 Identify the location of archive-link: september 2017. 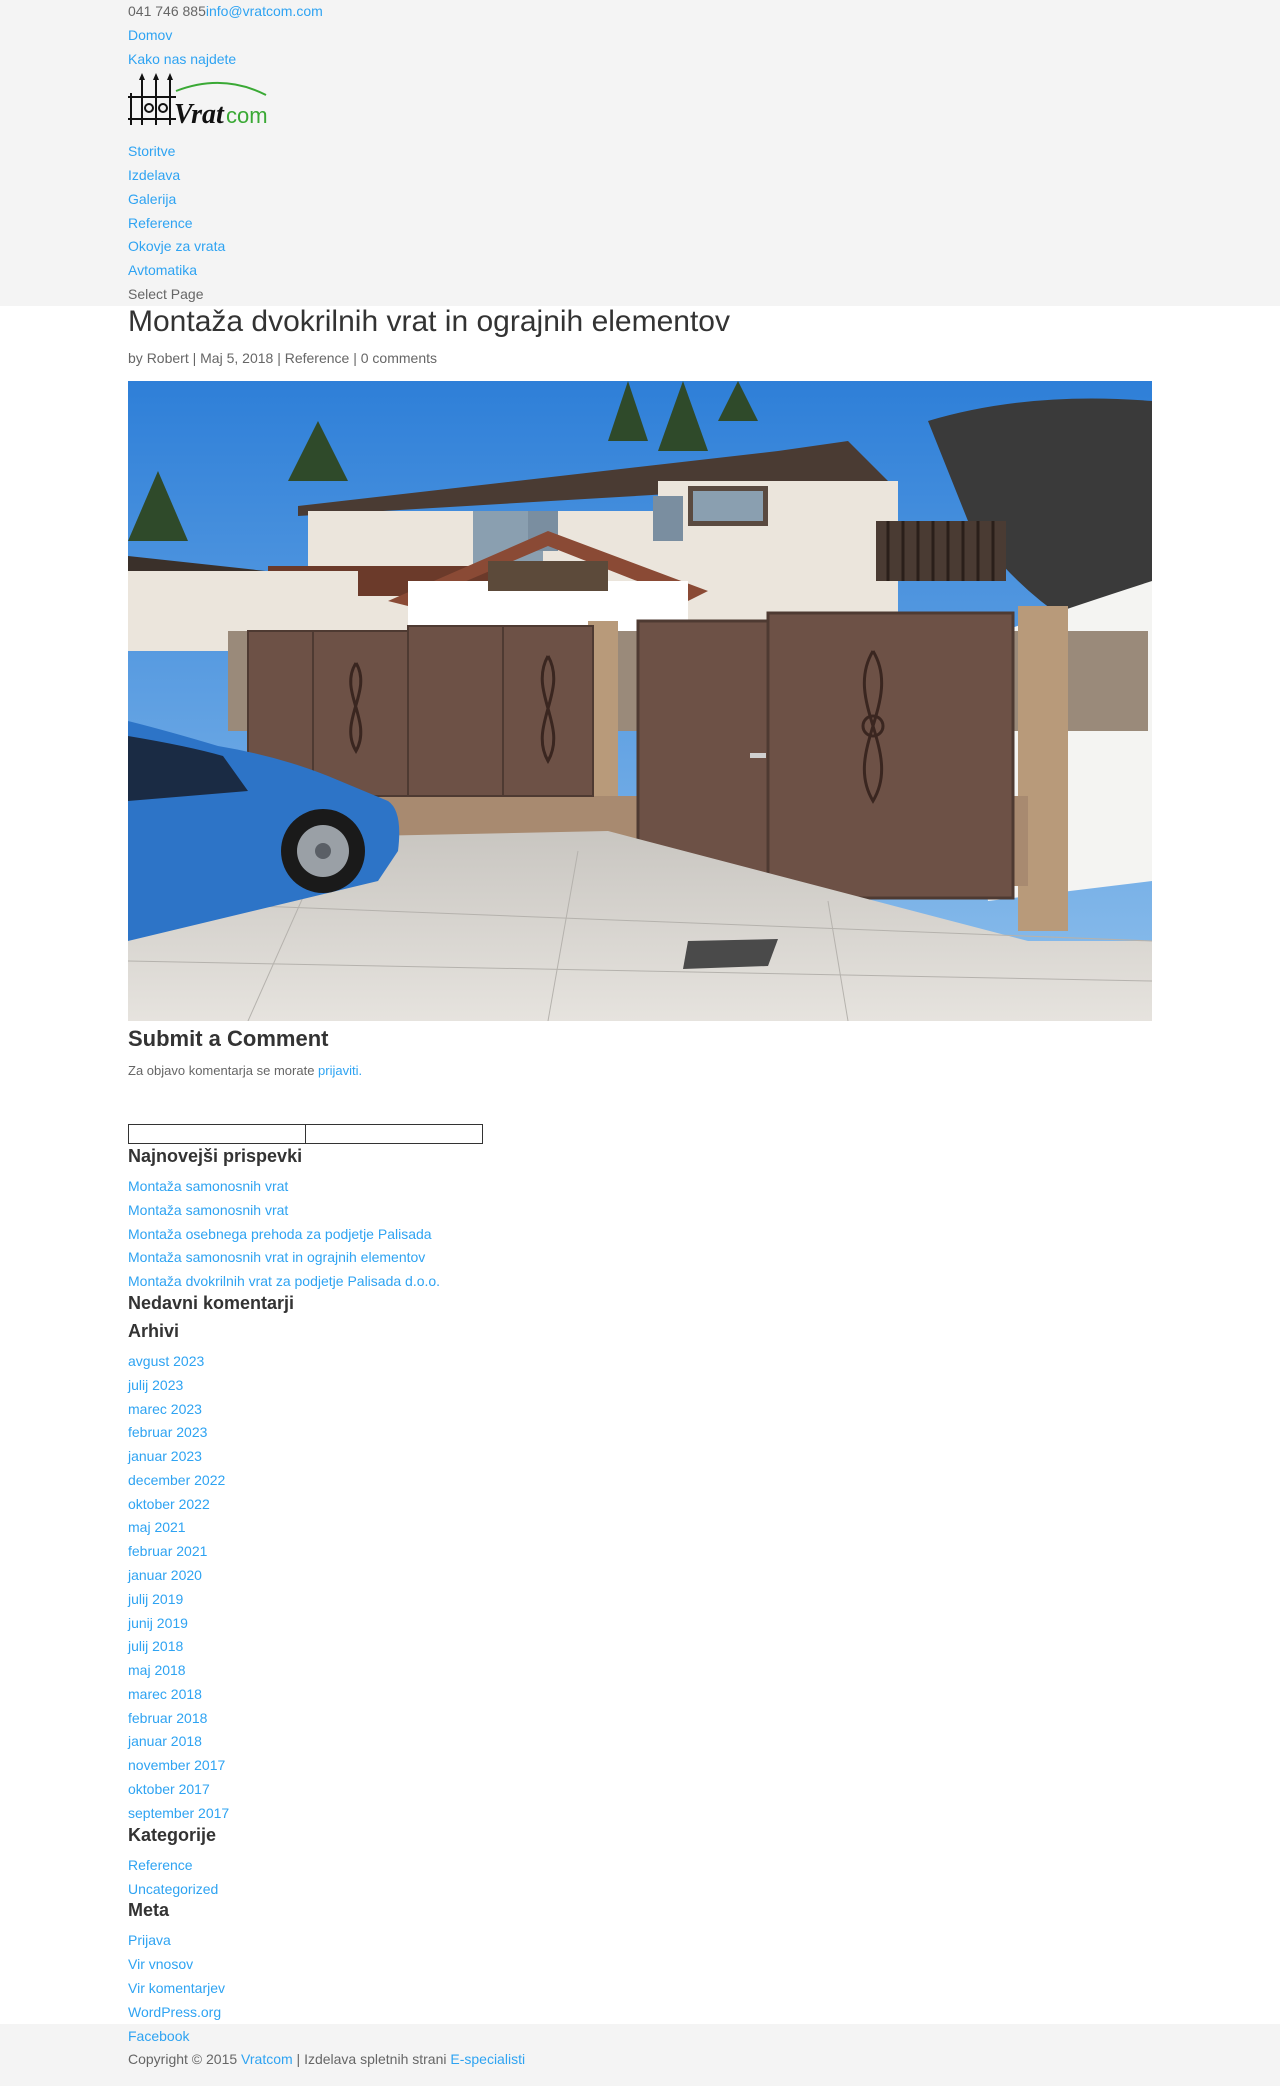
(178, 1813).